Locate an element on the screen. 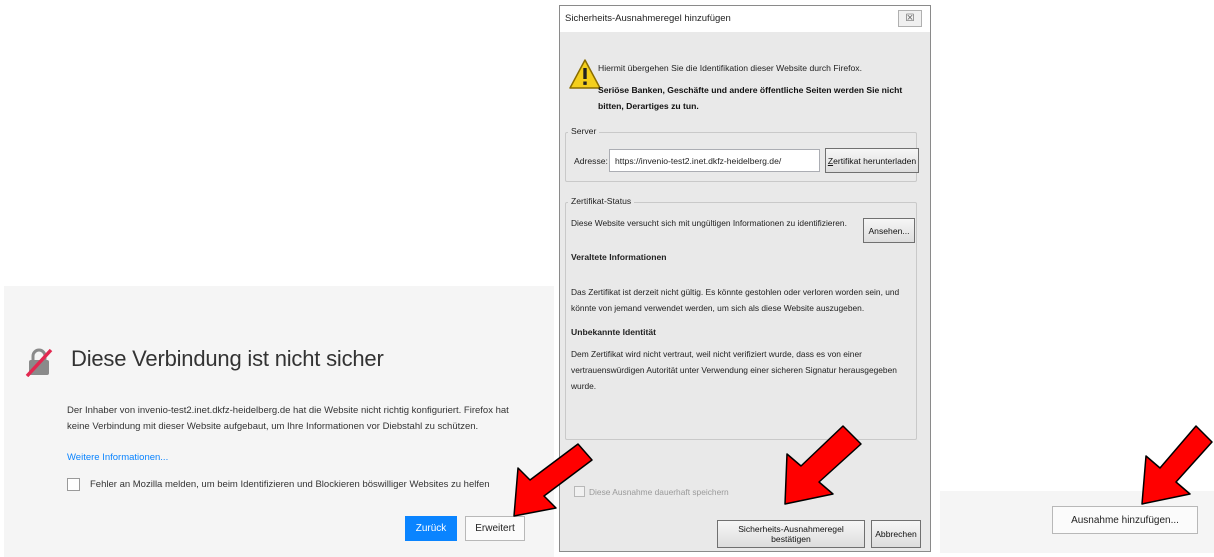 This screenshot has height=557, width=1214. permanent-exception-checkbox is located at coordinates (579, 491).